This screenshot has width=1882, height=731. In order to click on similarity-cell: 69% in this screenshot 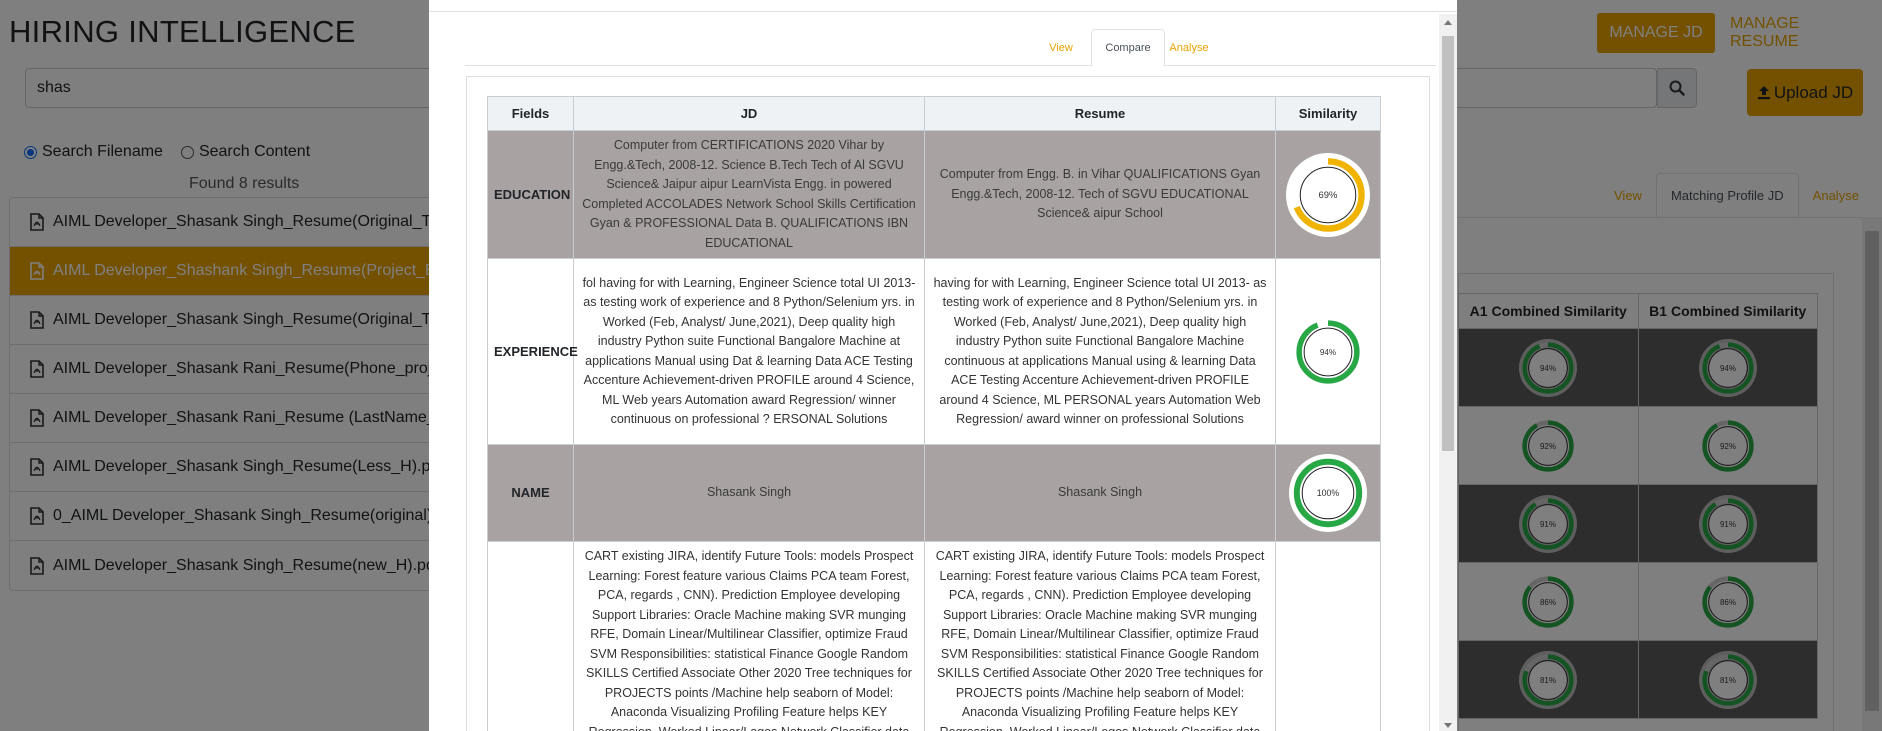, I will do `click(1328, 194)`.